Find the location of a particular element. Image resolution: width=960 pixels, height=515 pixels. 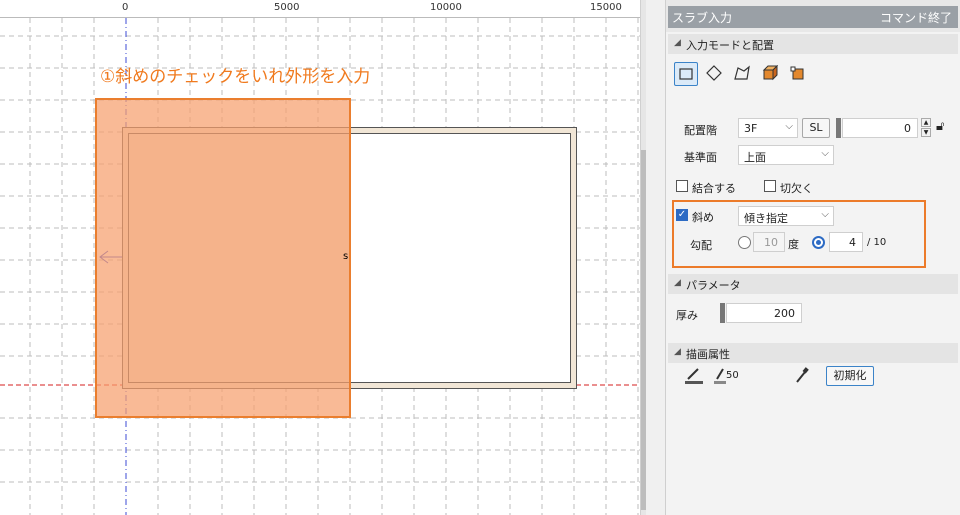

thickness-input: 200 is located at coordinates (764, 313).